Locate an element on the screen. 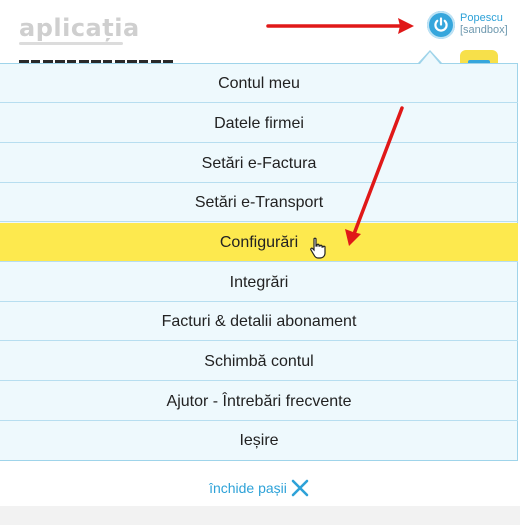  menu-item-integrari: Integrări is located at coordinates (259, 282).